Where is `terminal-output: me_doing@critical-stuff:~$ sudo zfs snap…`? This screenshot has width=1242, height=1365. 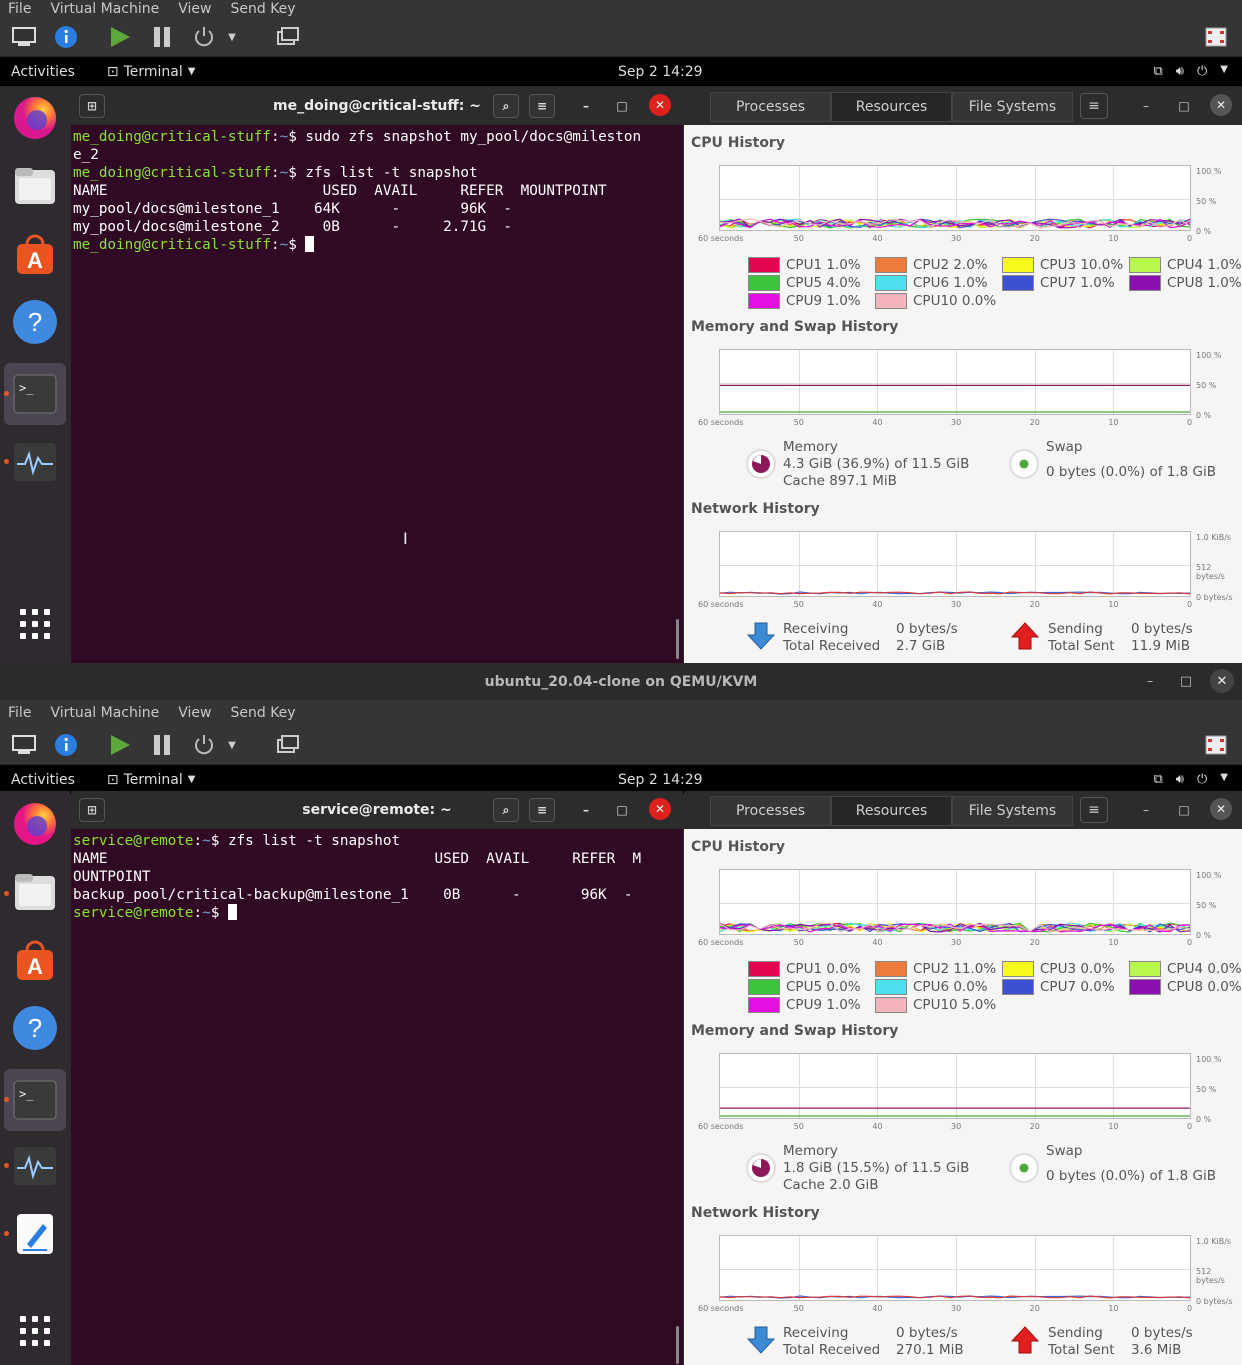 terminal-output: me_doing@critical-stuff:~$ sudo zfs snap… is located at coordinates (377, 191).